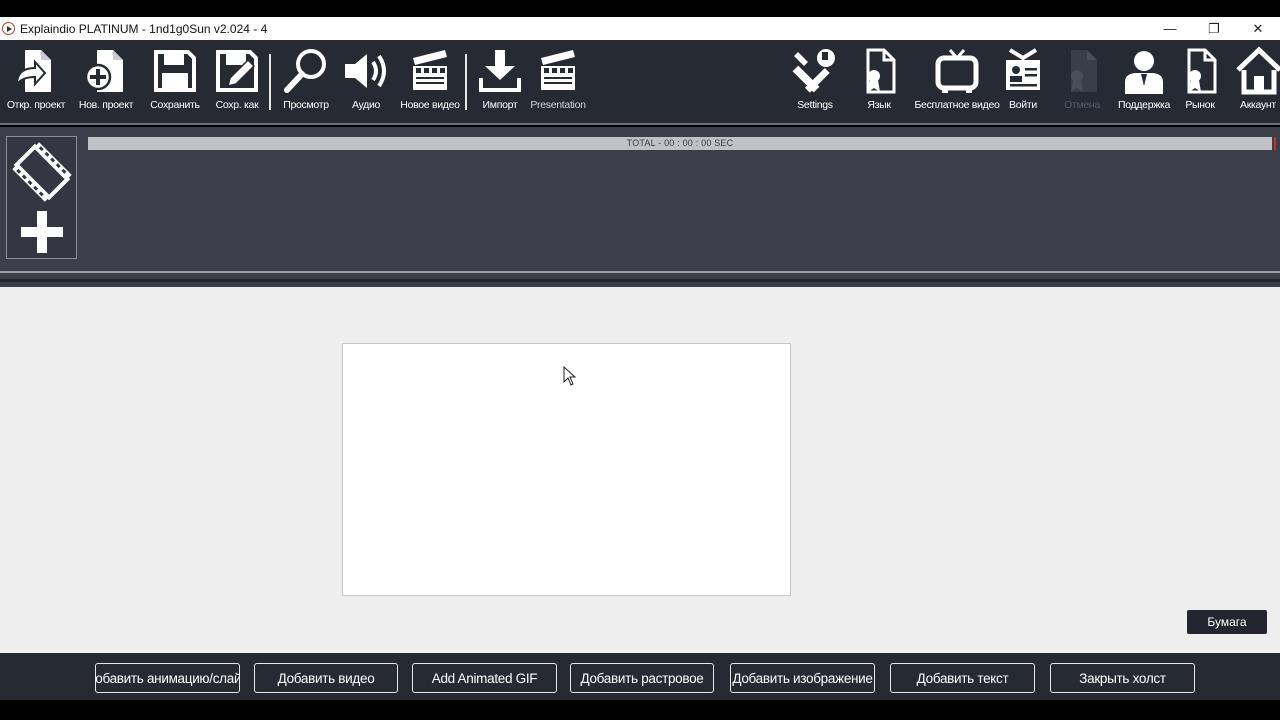  What do you see at coordinates (1258, 105) in the screenshot?
I see `toolbar-label: Аккаунт` at bounding box center [1258, 105].